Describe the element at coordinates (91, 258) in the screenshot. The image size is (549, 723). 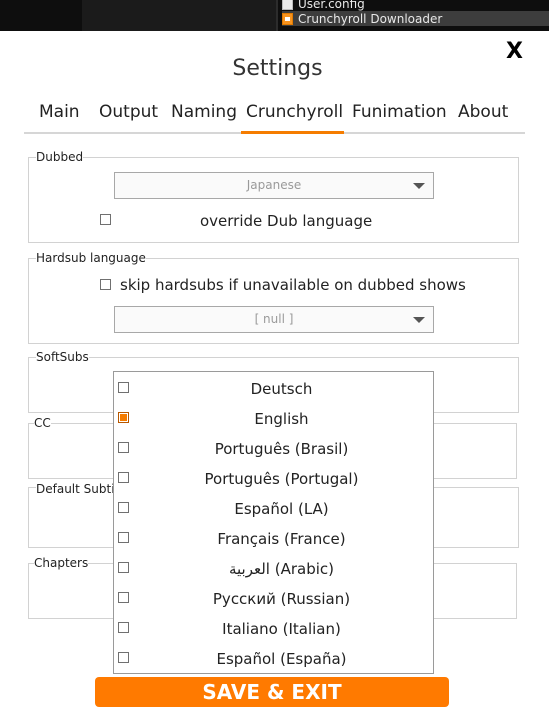
I see `hardsub-label: Hardsub language` at that location.